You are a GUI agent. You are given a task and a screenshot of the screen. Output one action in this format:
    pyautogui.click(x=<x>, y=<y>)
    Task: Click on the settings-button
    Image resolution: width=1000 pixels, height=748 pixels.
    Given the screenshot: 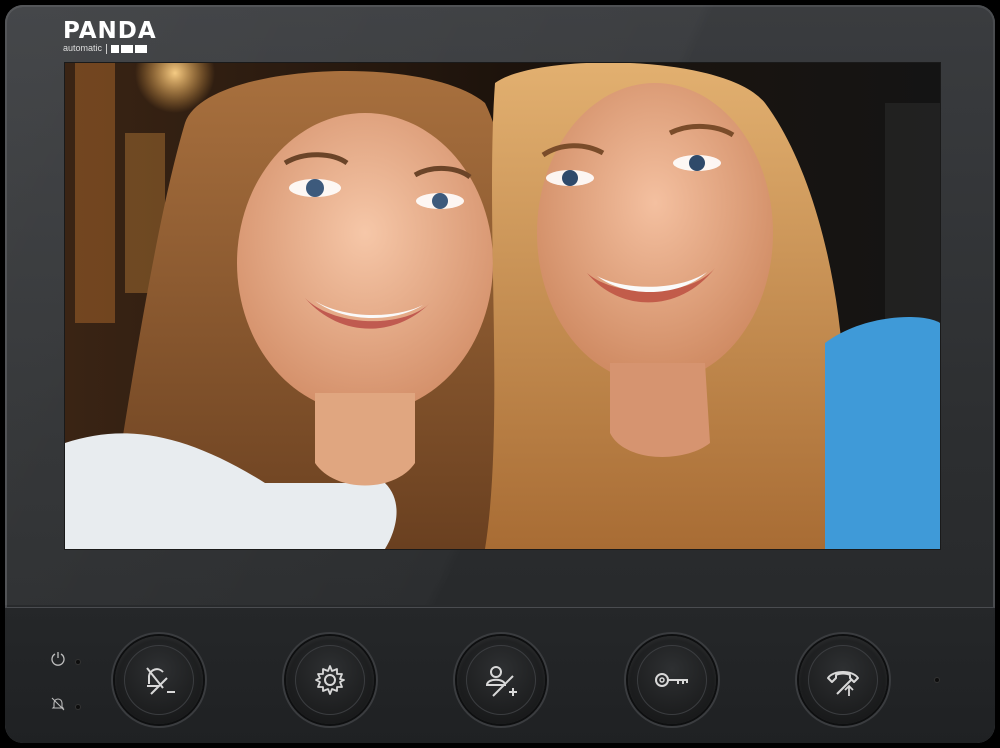 What is the action you would take?
    pyautogui.click(x=330, y=680)
    